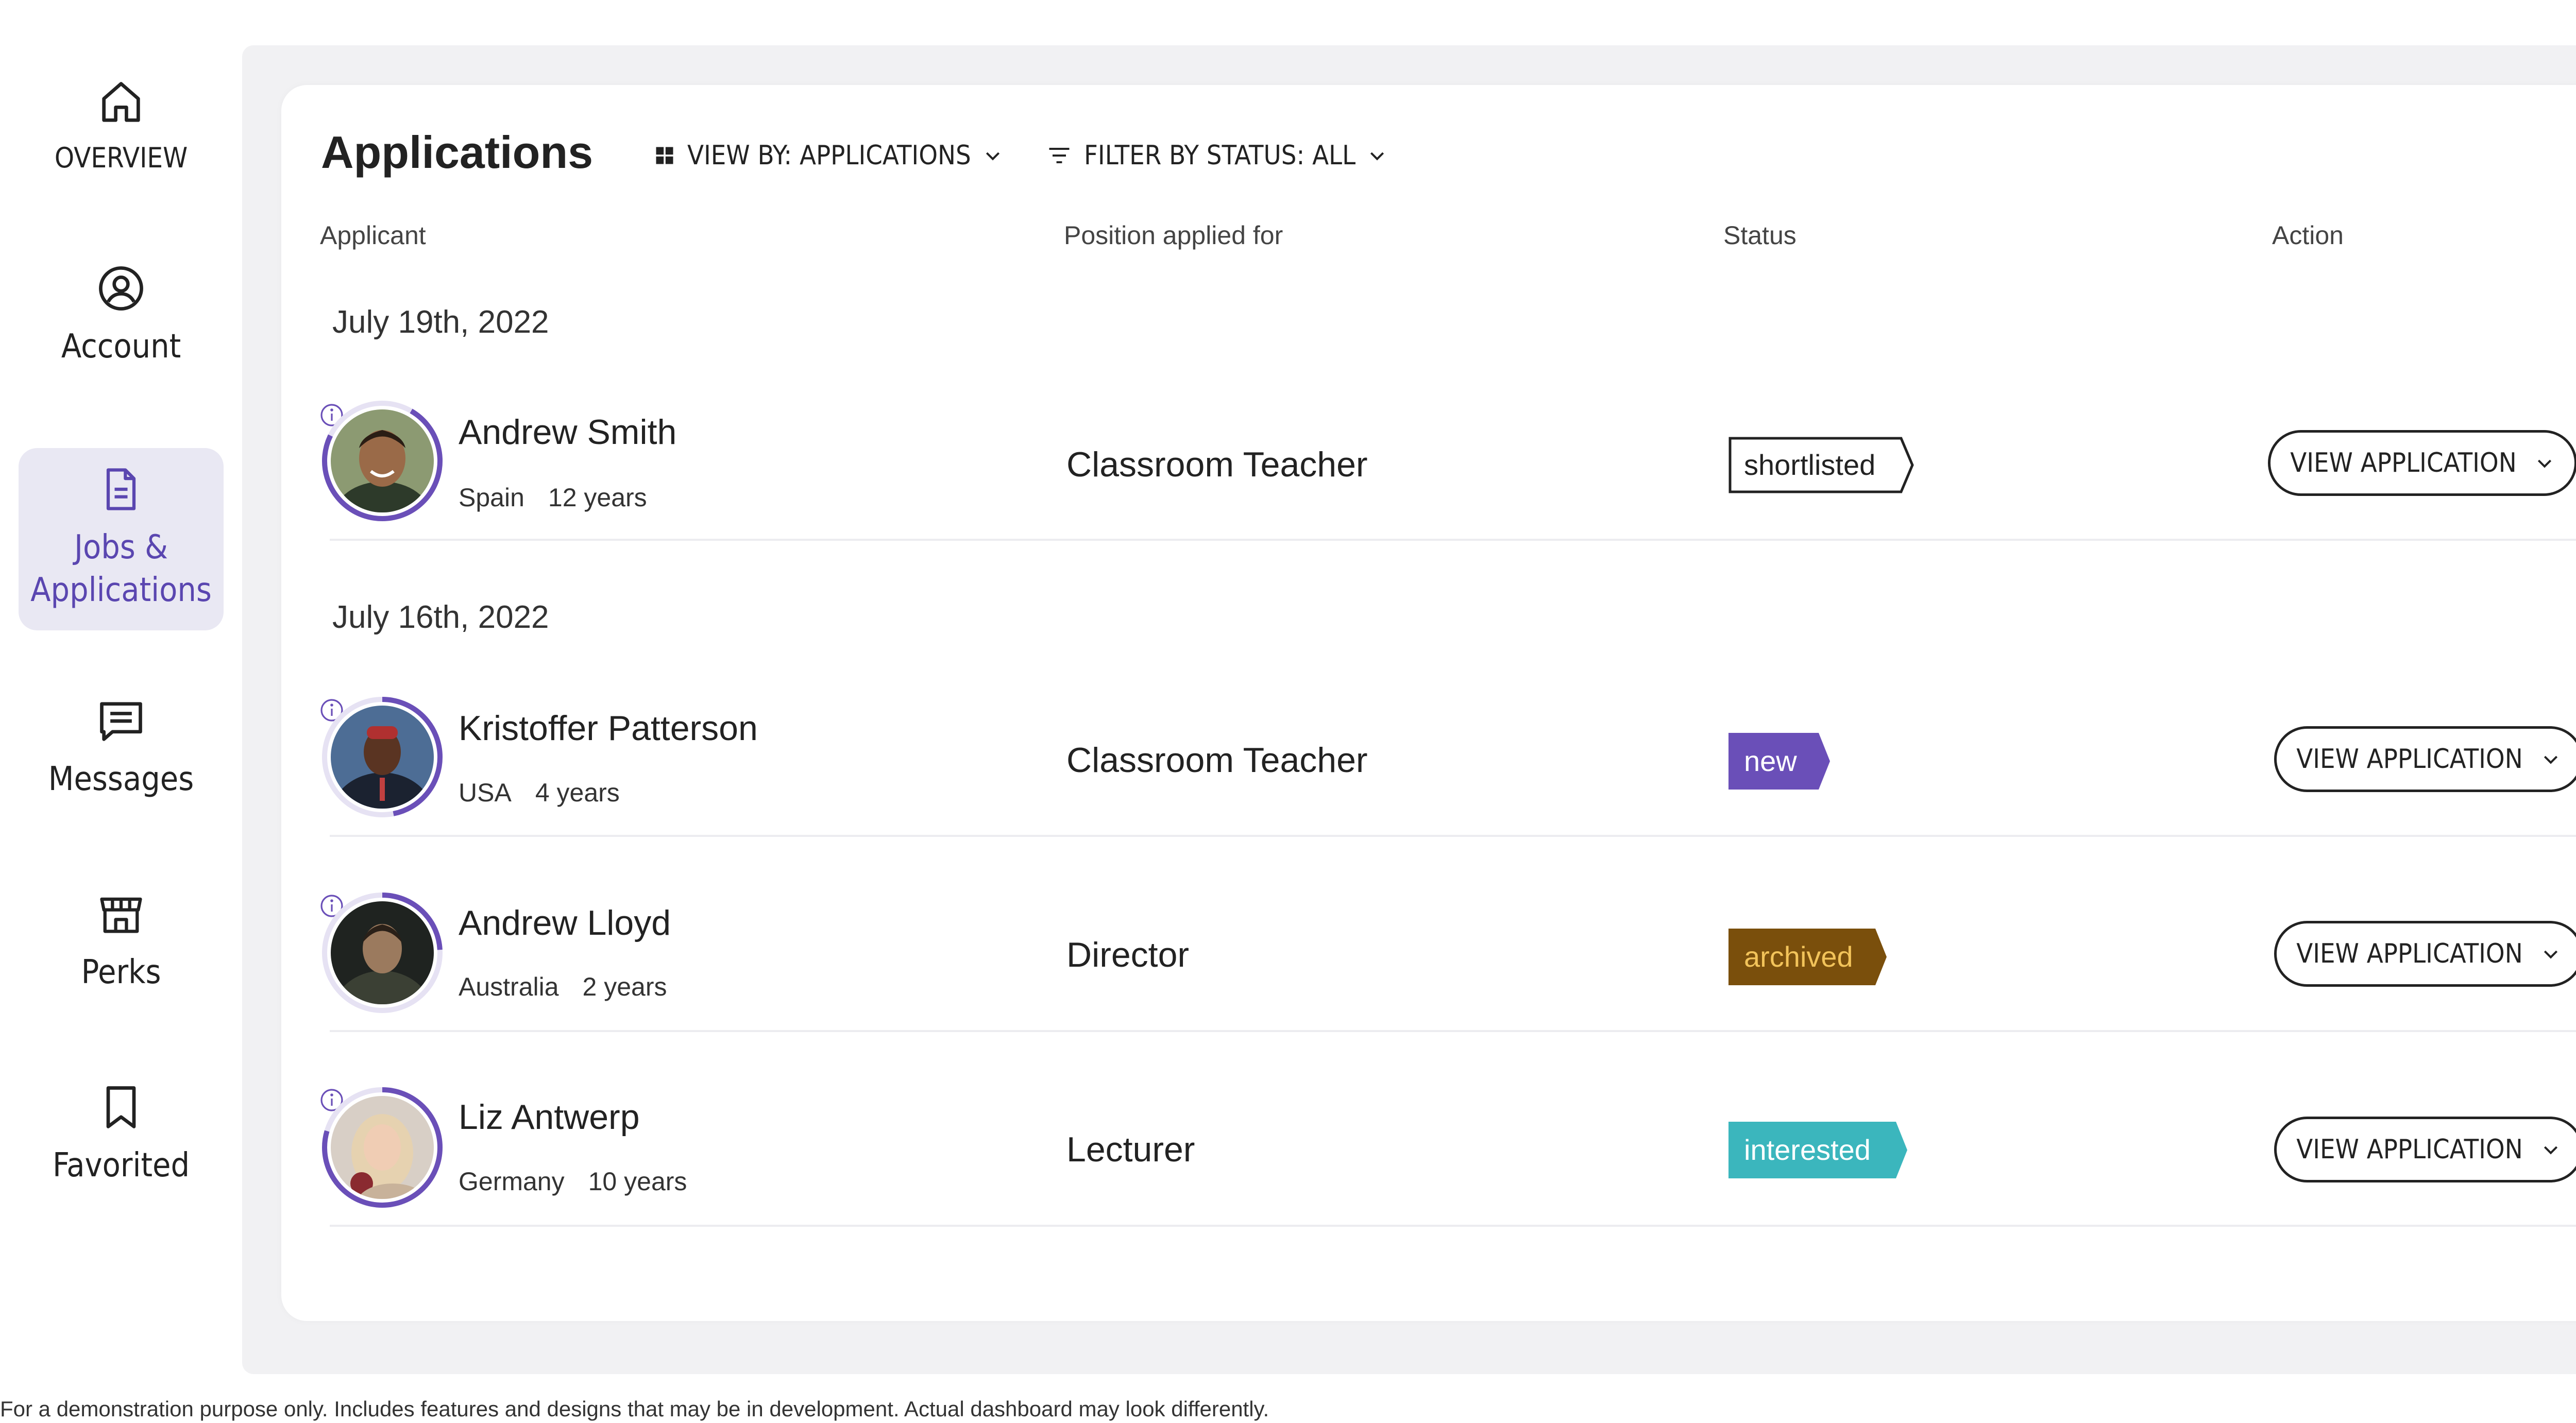  I want to click on sidebar-item-label: Favorited, so click(121, 1165).